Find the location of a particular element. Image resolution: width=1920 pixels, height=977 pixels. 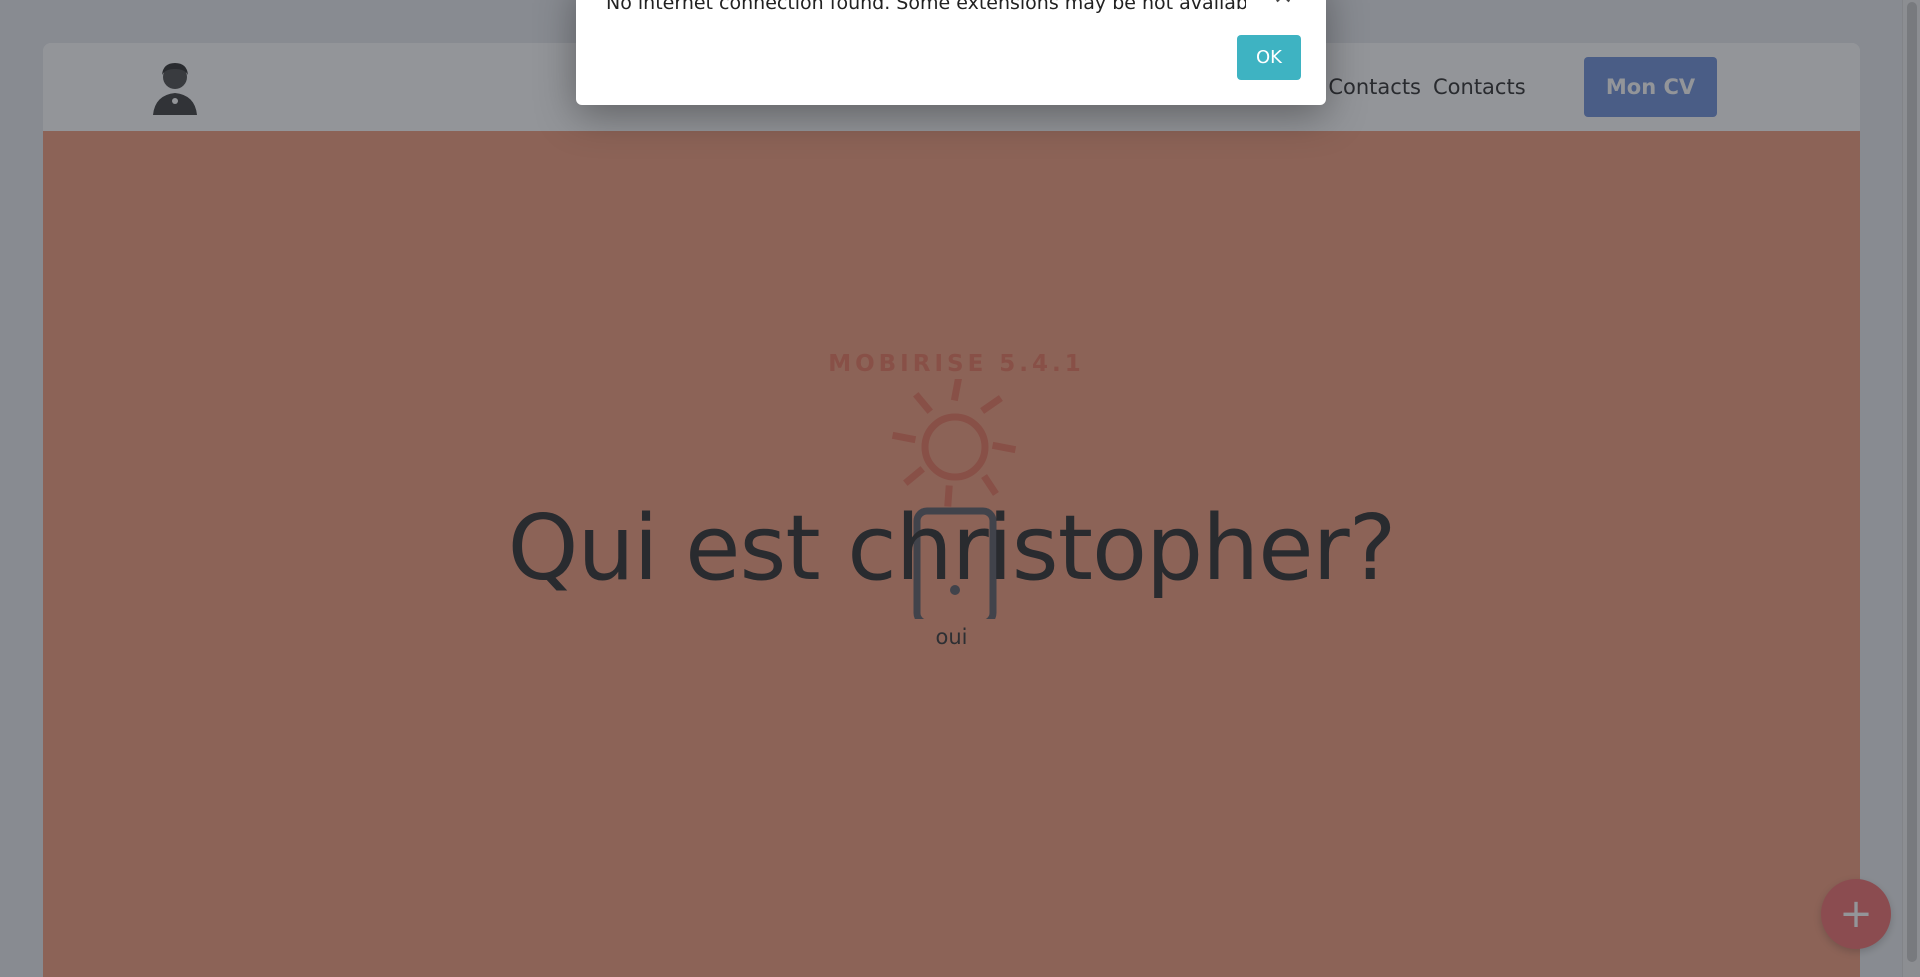

ok-button: OK is located at coordinates (1269, 57).